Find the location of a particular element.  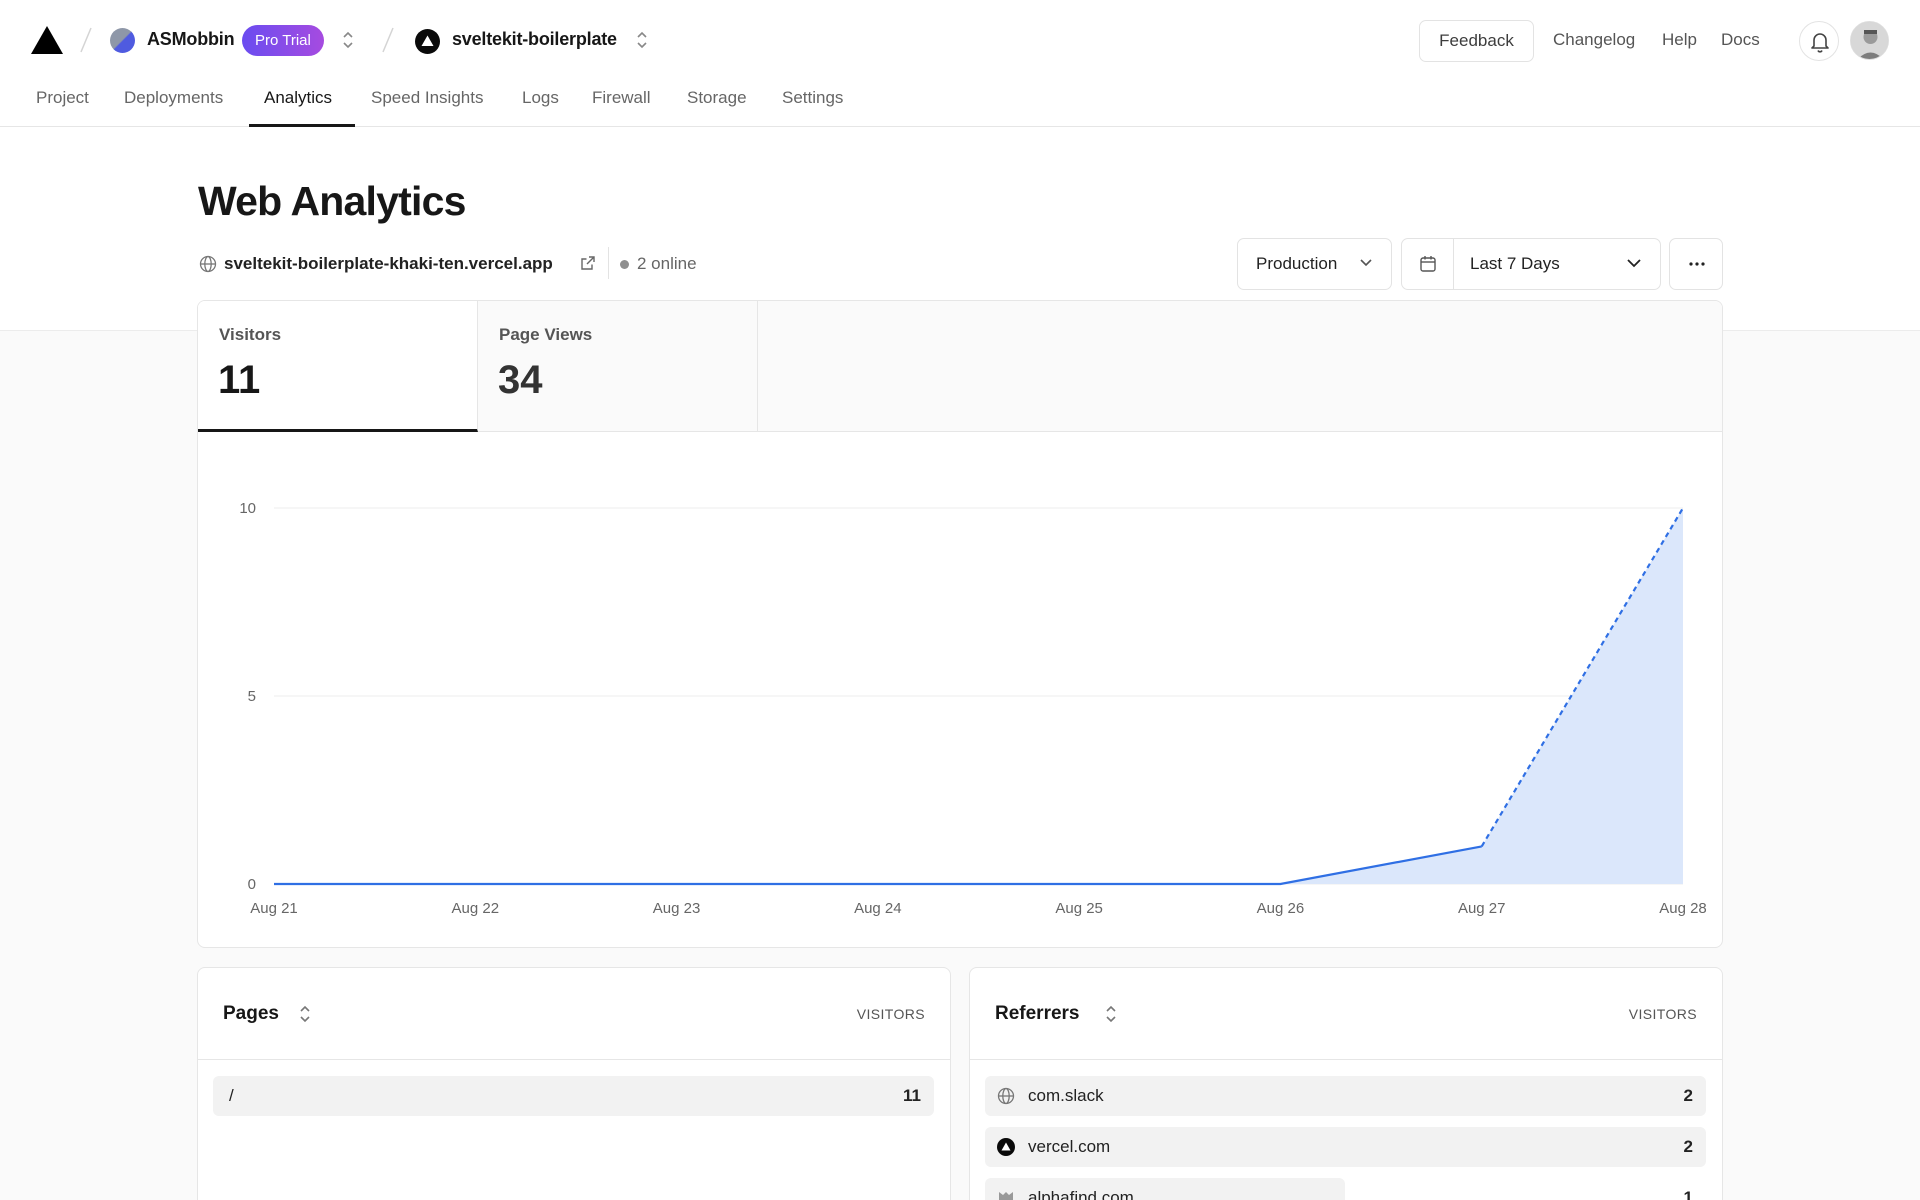

online-status-dot is located at coordinates (624, 264).